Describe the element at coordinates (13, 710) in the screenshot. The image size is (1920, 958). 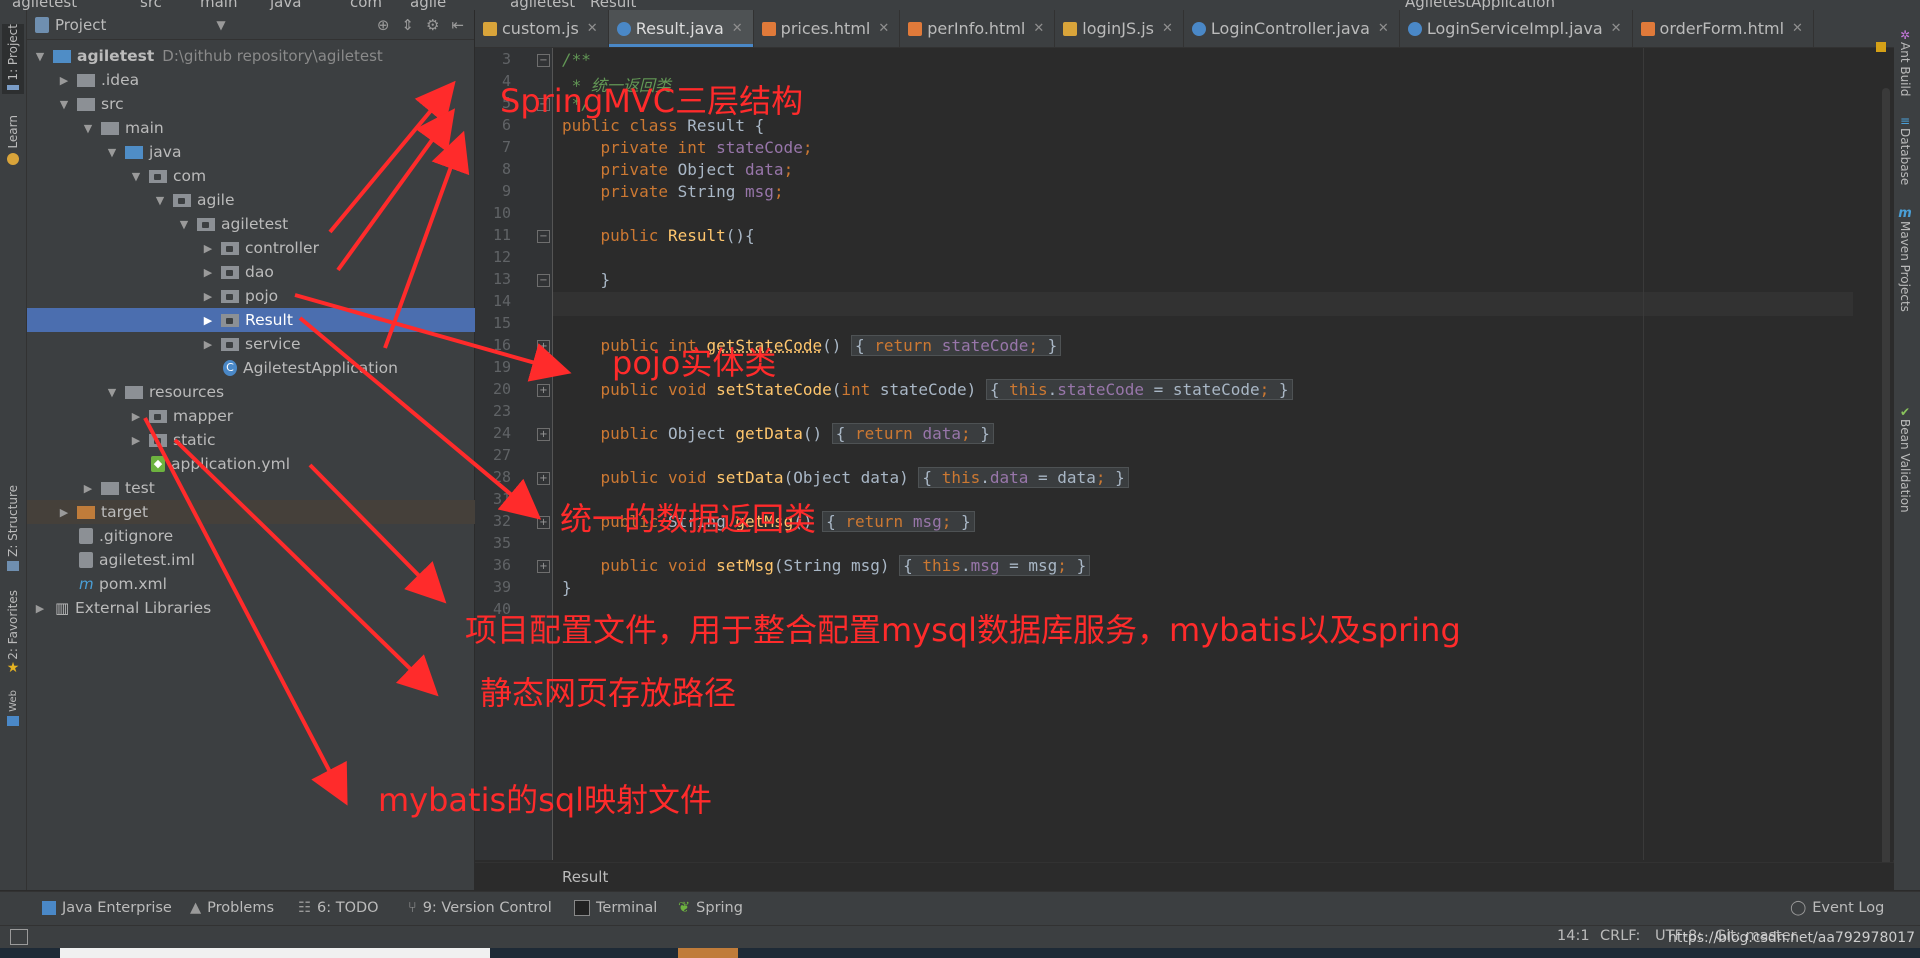
I see `tool-tab-web: Web` at that location.